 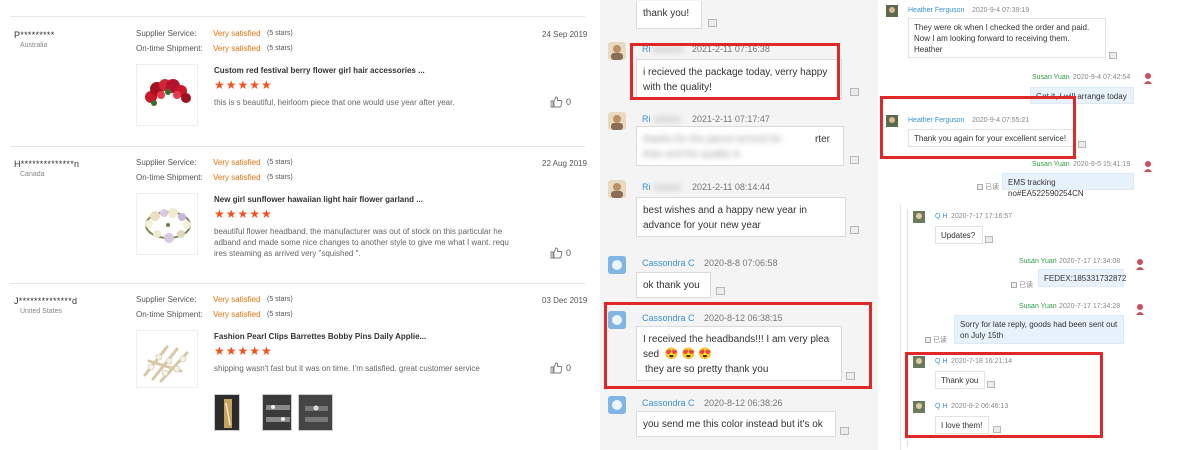 I want to click on message-text: ok thank you, so click(x=671, y=285).